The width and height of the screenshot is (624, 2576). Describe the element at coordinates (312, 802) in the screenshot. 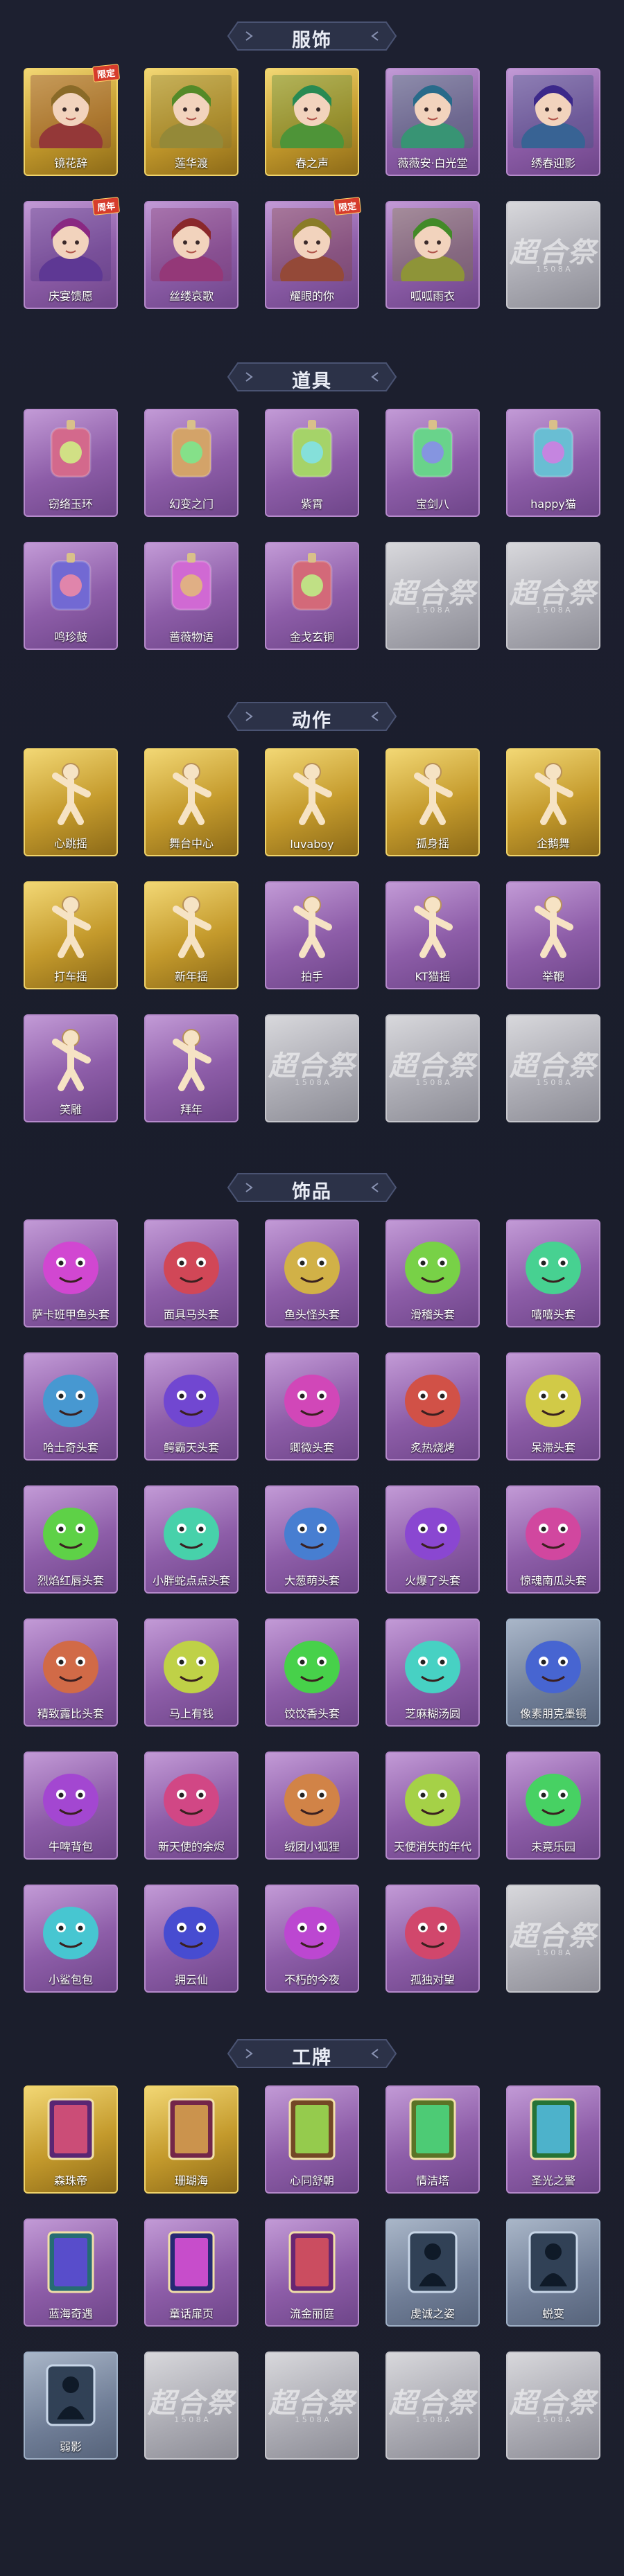

I see `item-card: luvaboy` at that location.